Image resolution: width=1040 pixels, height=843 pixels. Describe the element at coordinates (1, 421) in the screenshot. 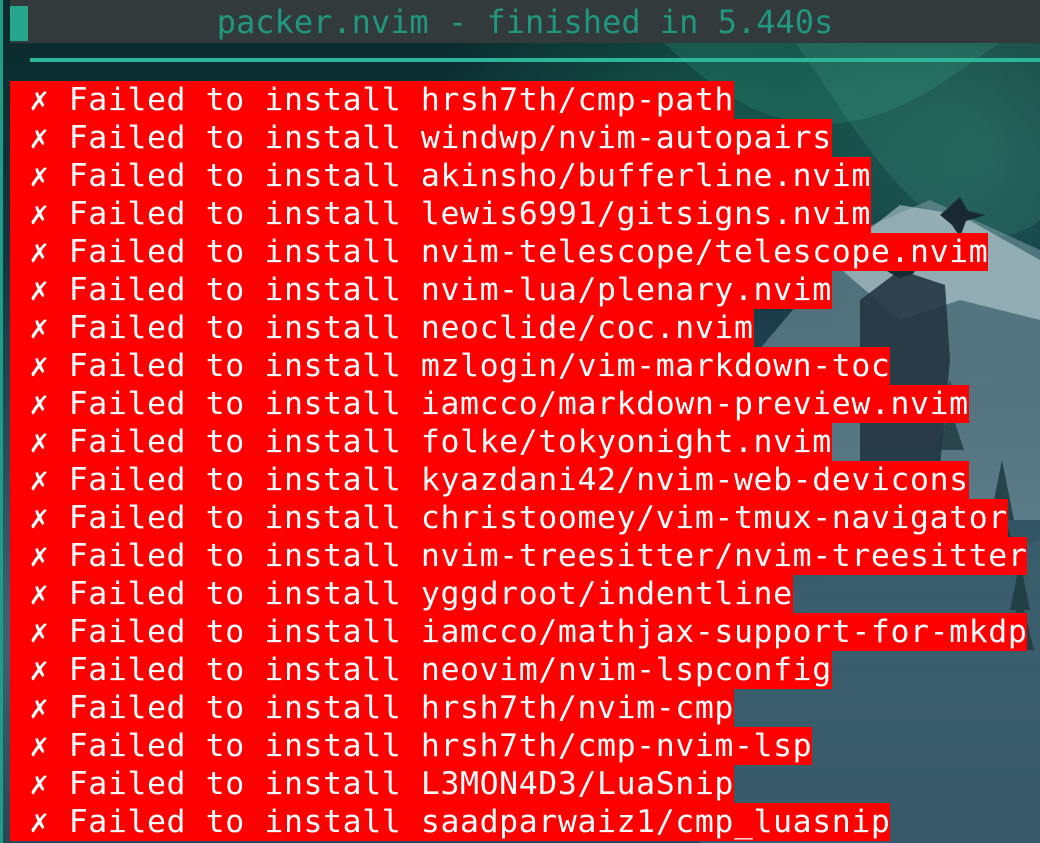

I see `window-left-border` at that location.